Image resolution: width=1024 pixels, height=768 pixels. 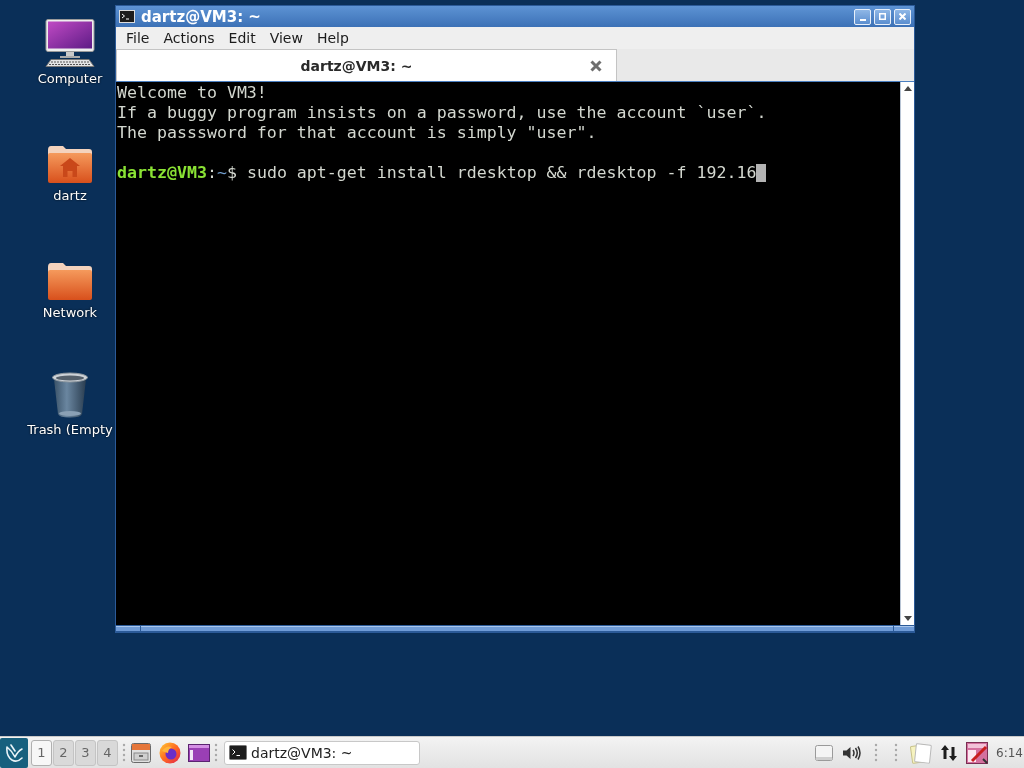 I want to click on window-wrench-icon, so click(x=977, y=752).